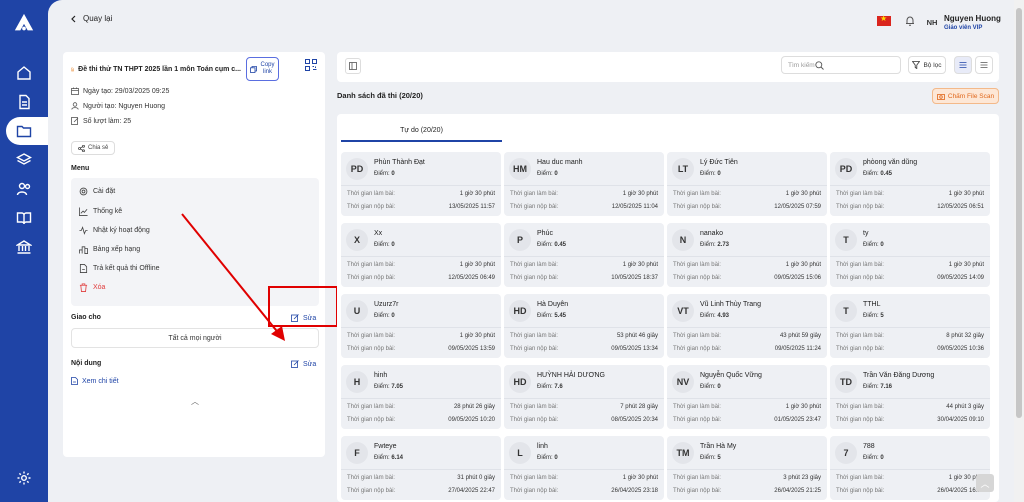 The height and width of the screenshot is (502, 1024). I want to click on tab-free: Tự do (20/20), so click(421, 131).